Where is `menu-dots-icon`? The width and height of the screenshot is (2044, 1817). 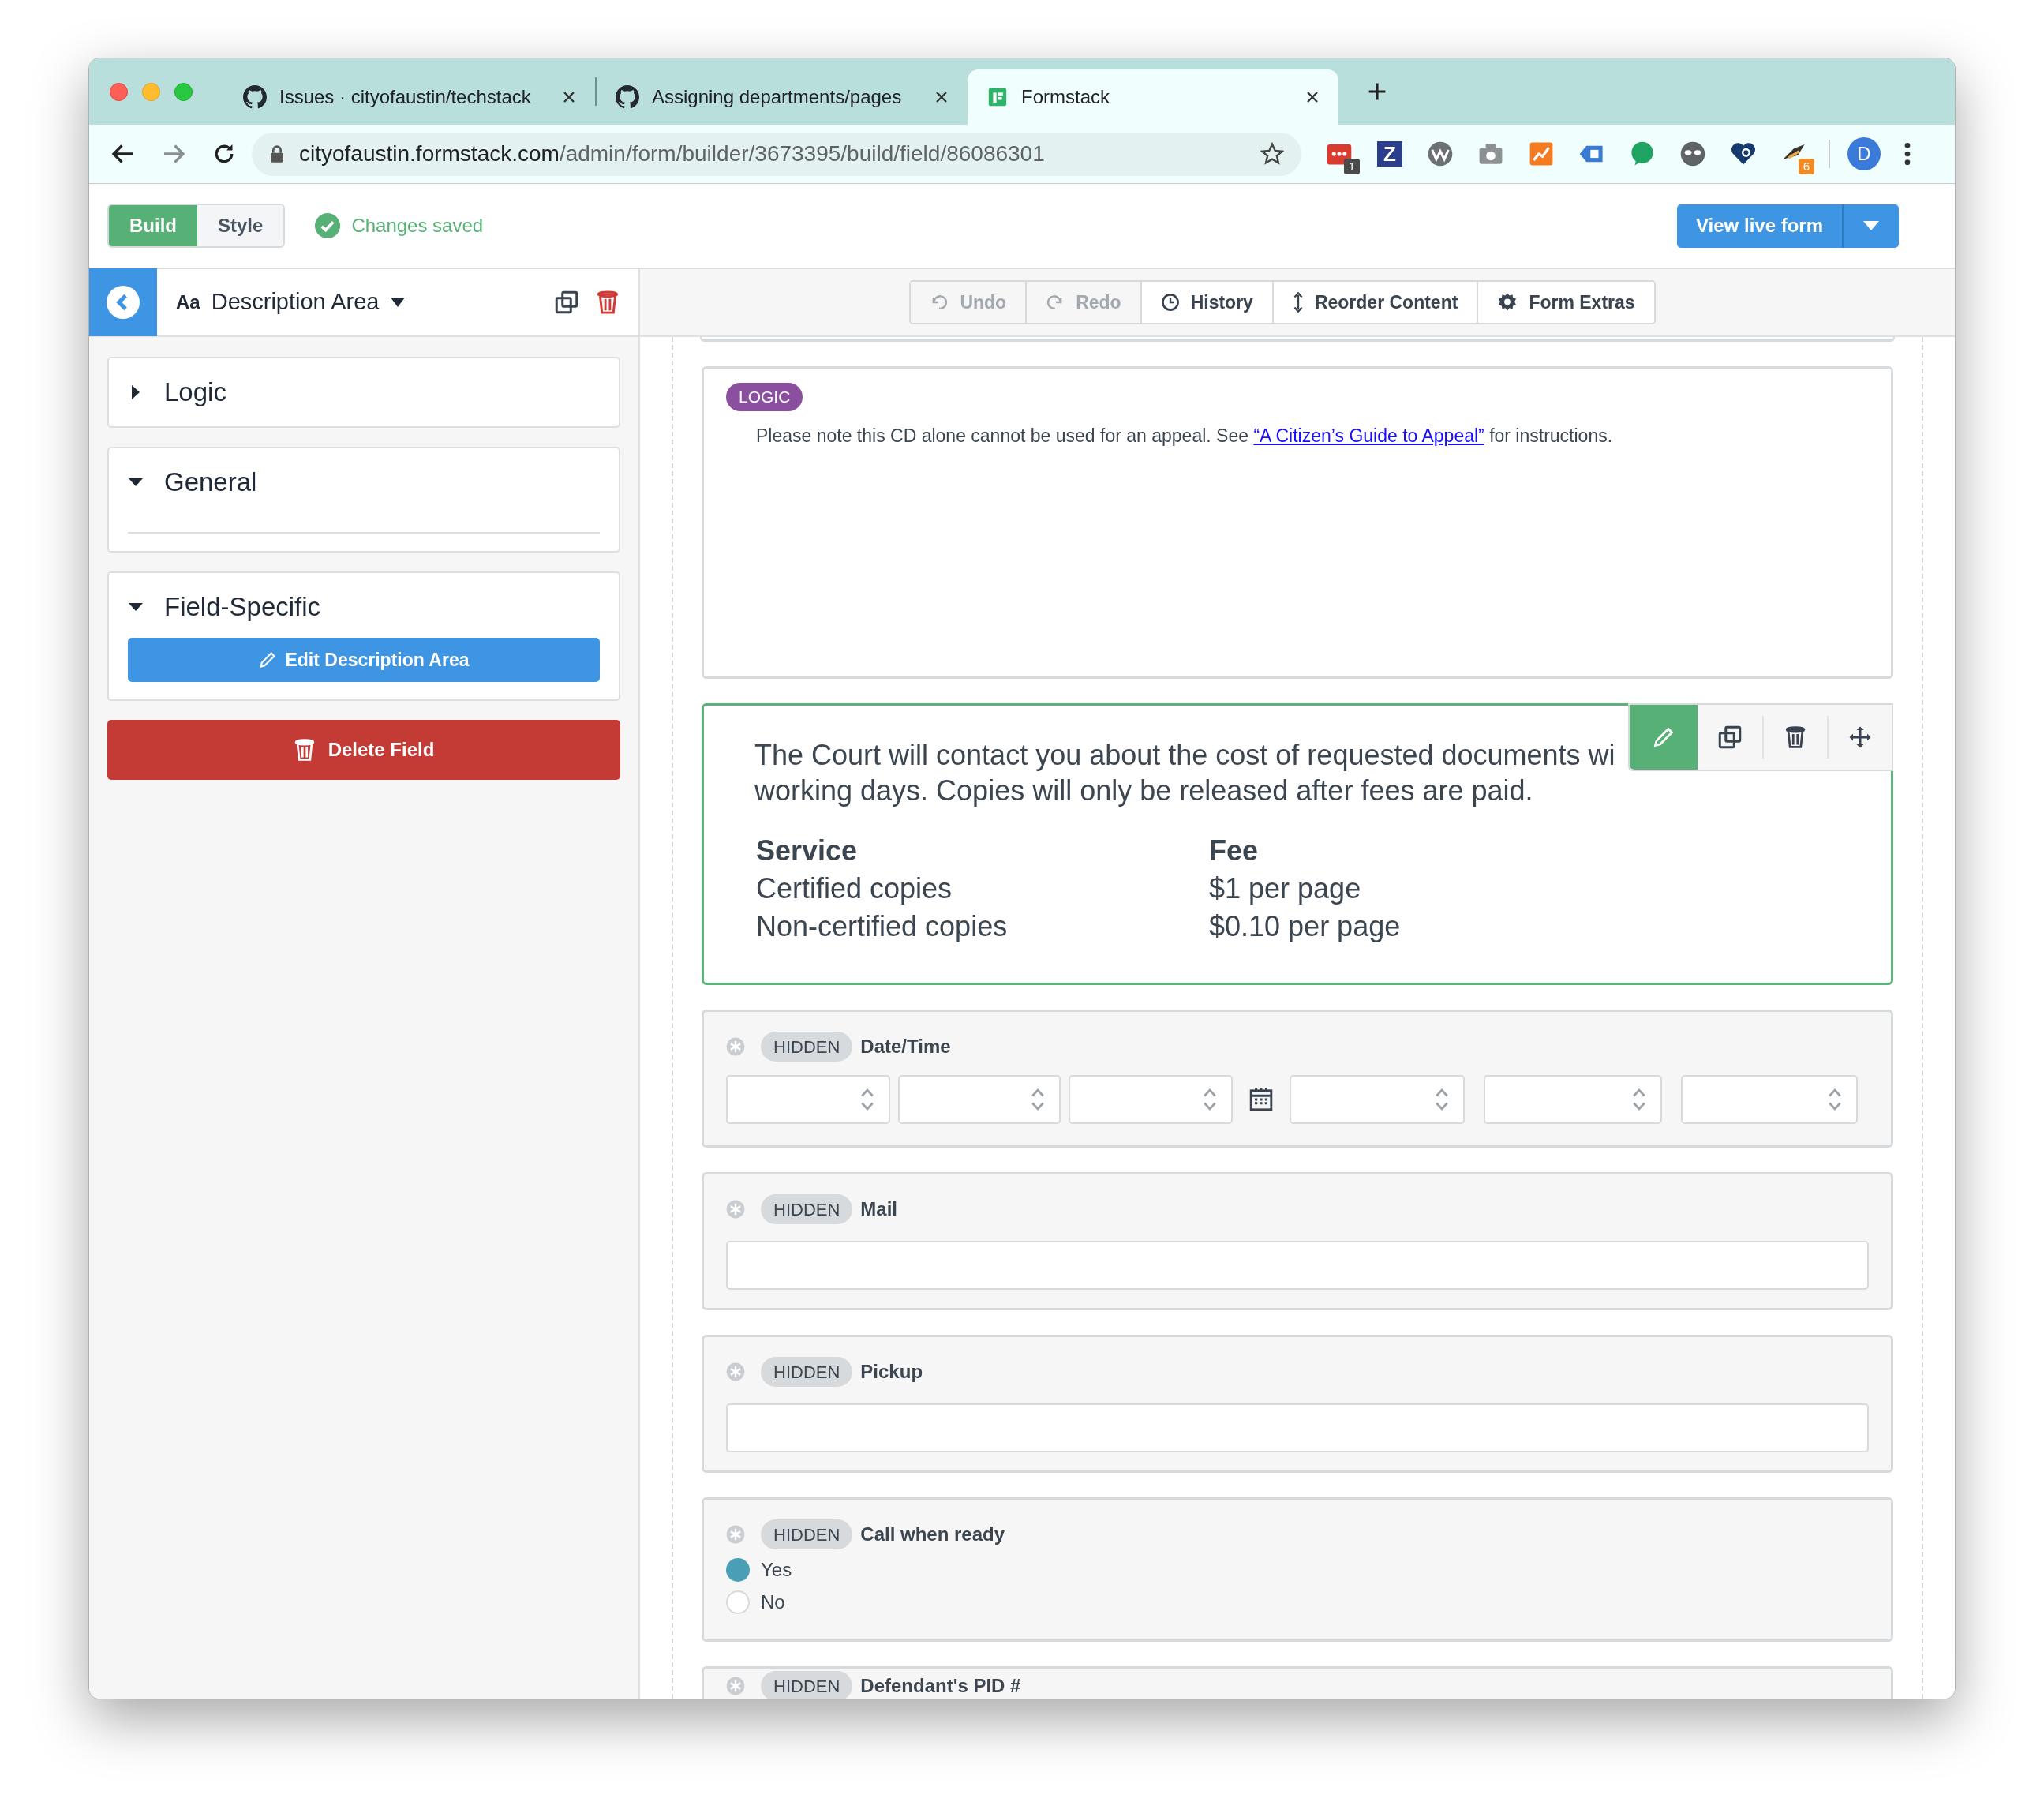 menu-dots-icon is located at coordinates (1907, 154).